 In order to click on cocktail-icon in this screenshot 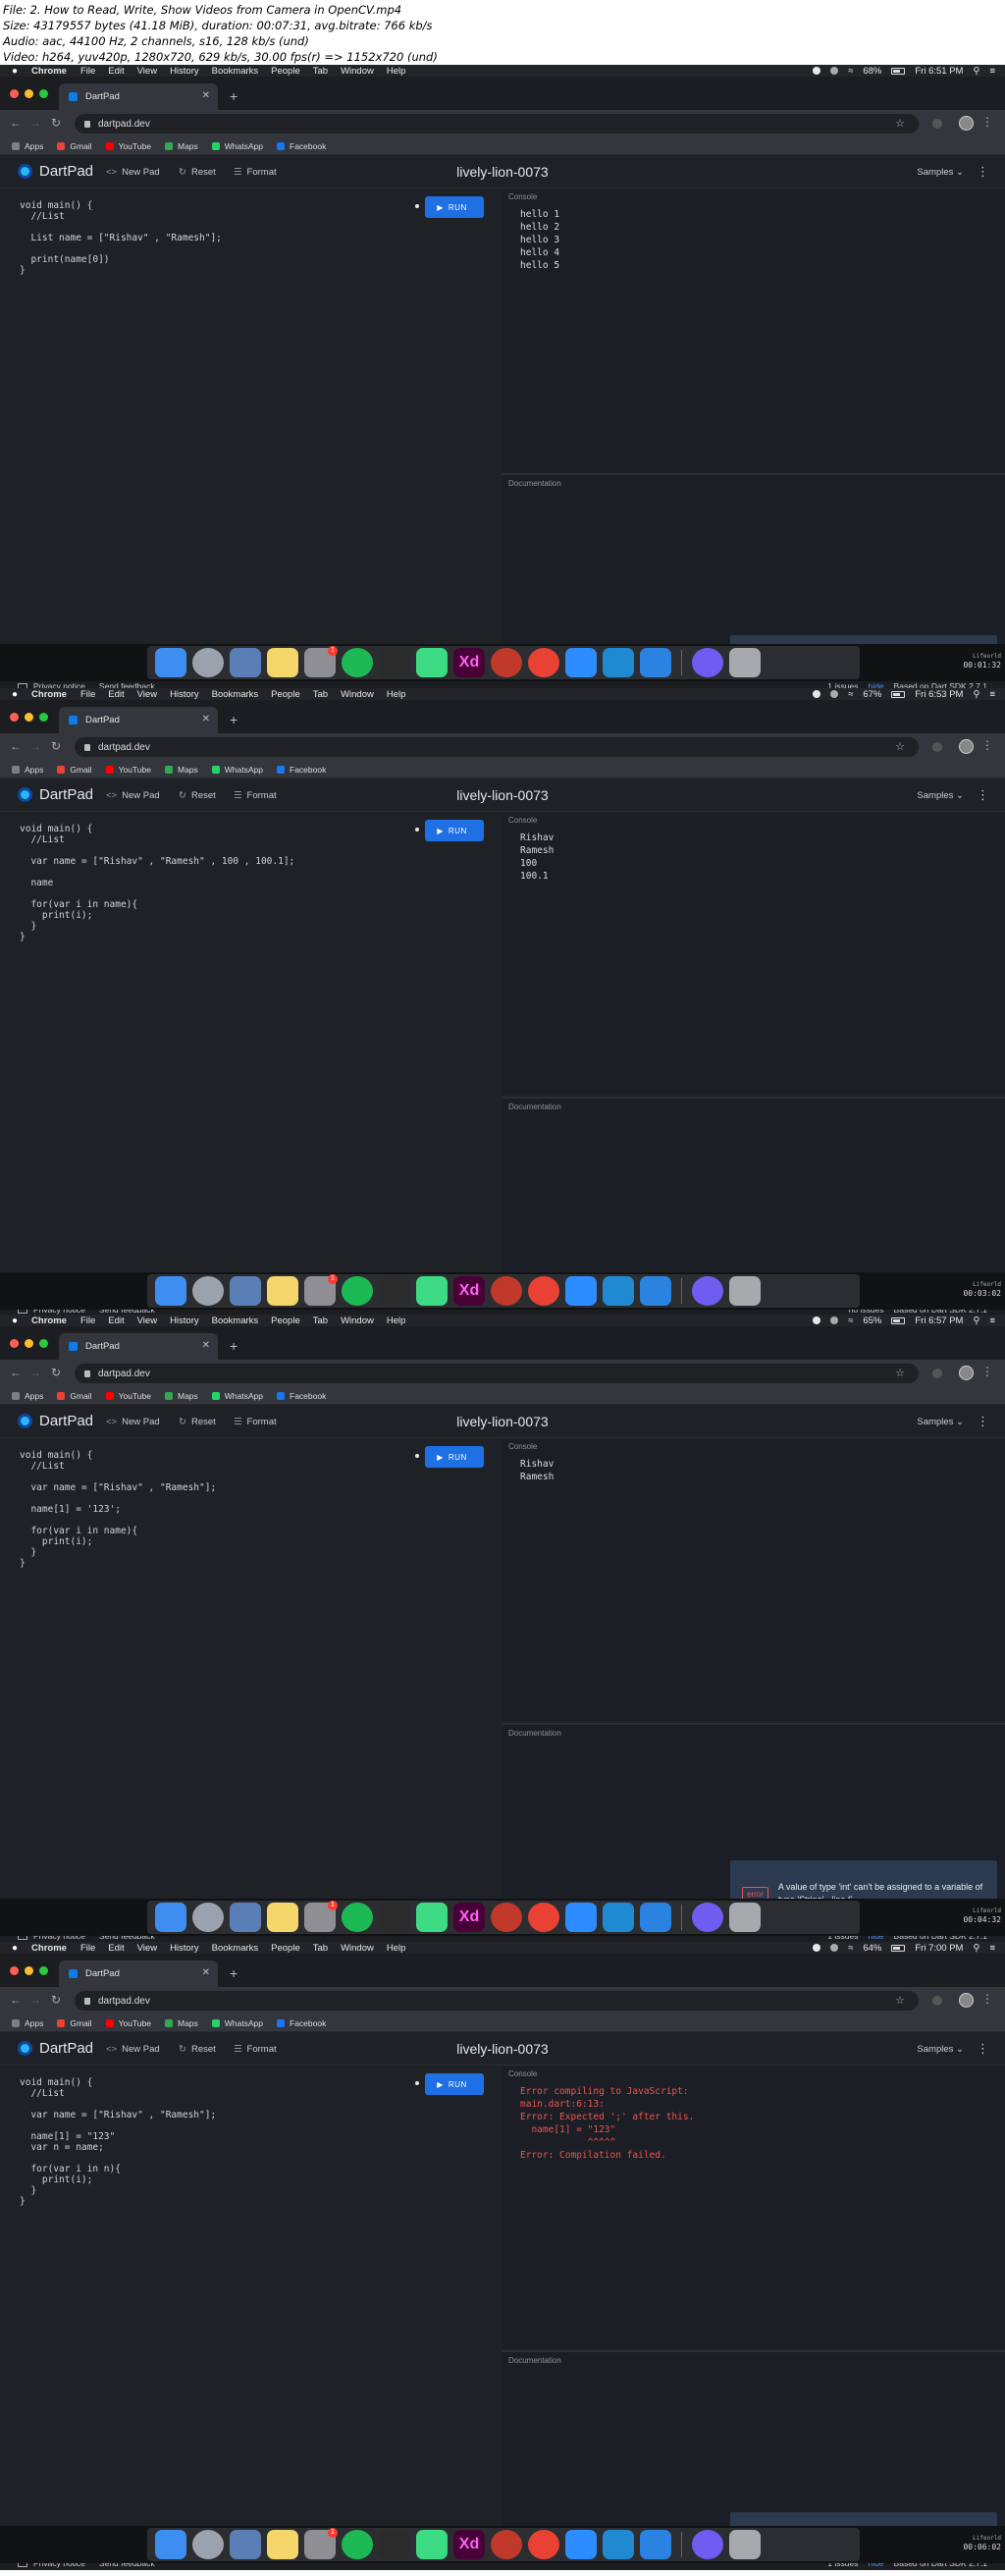, I will do `click(506, 1917)`.